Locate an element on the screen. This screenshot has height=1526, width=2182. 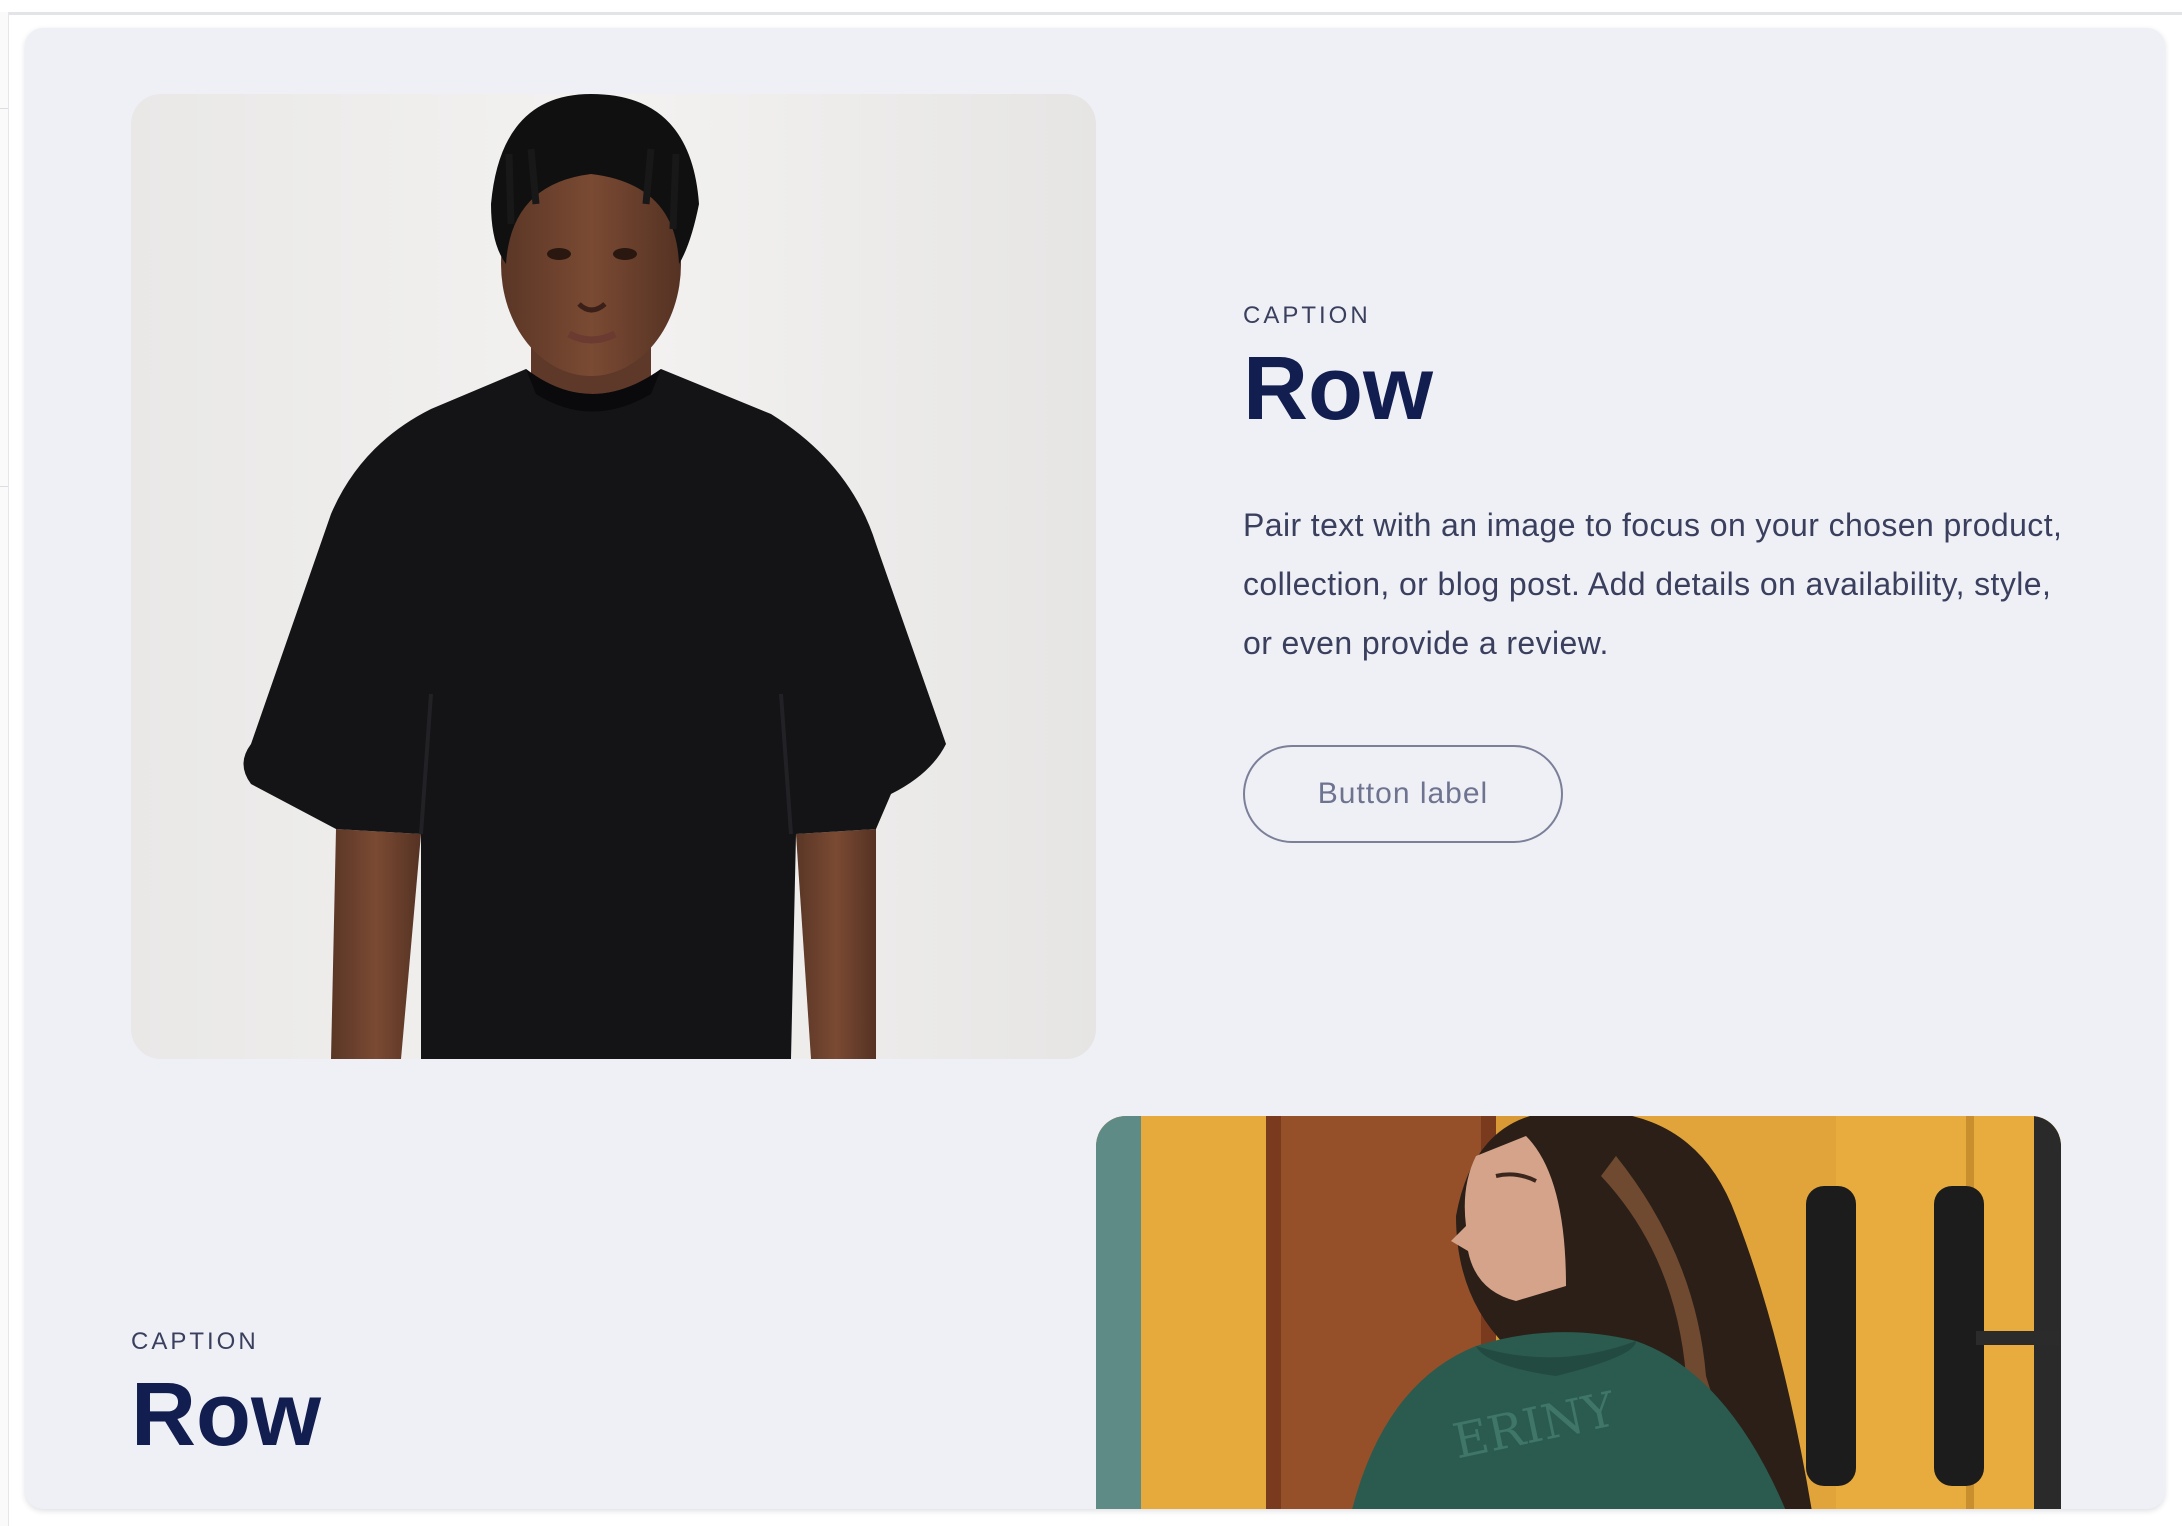
row-2-image: ERINY is located at coordinates (1578, 1312).